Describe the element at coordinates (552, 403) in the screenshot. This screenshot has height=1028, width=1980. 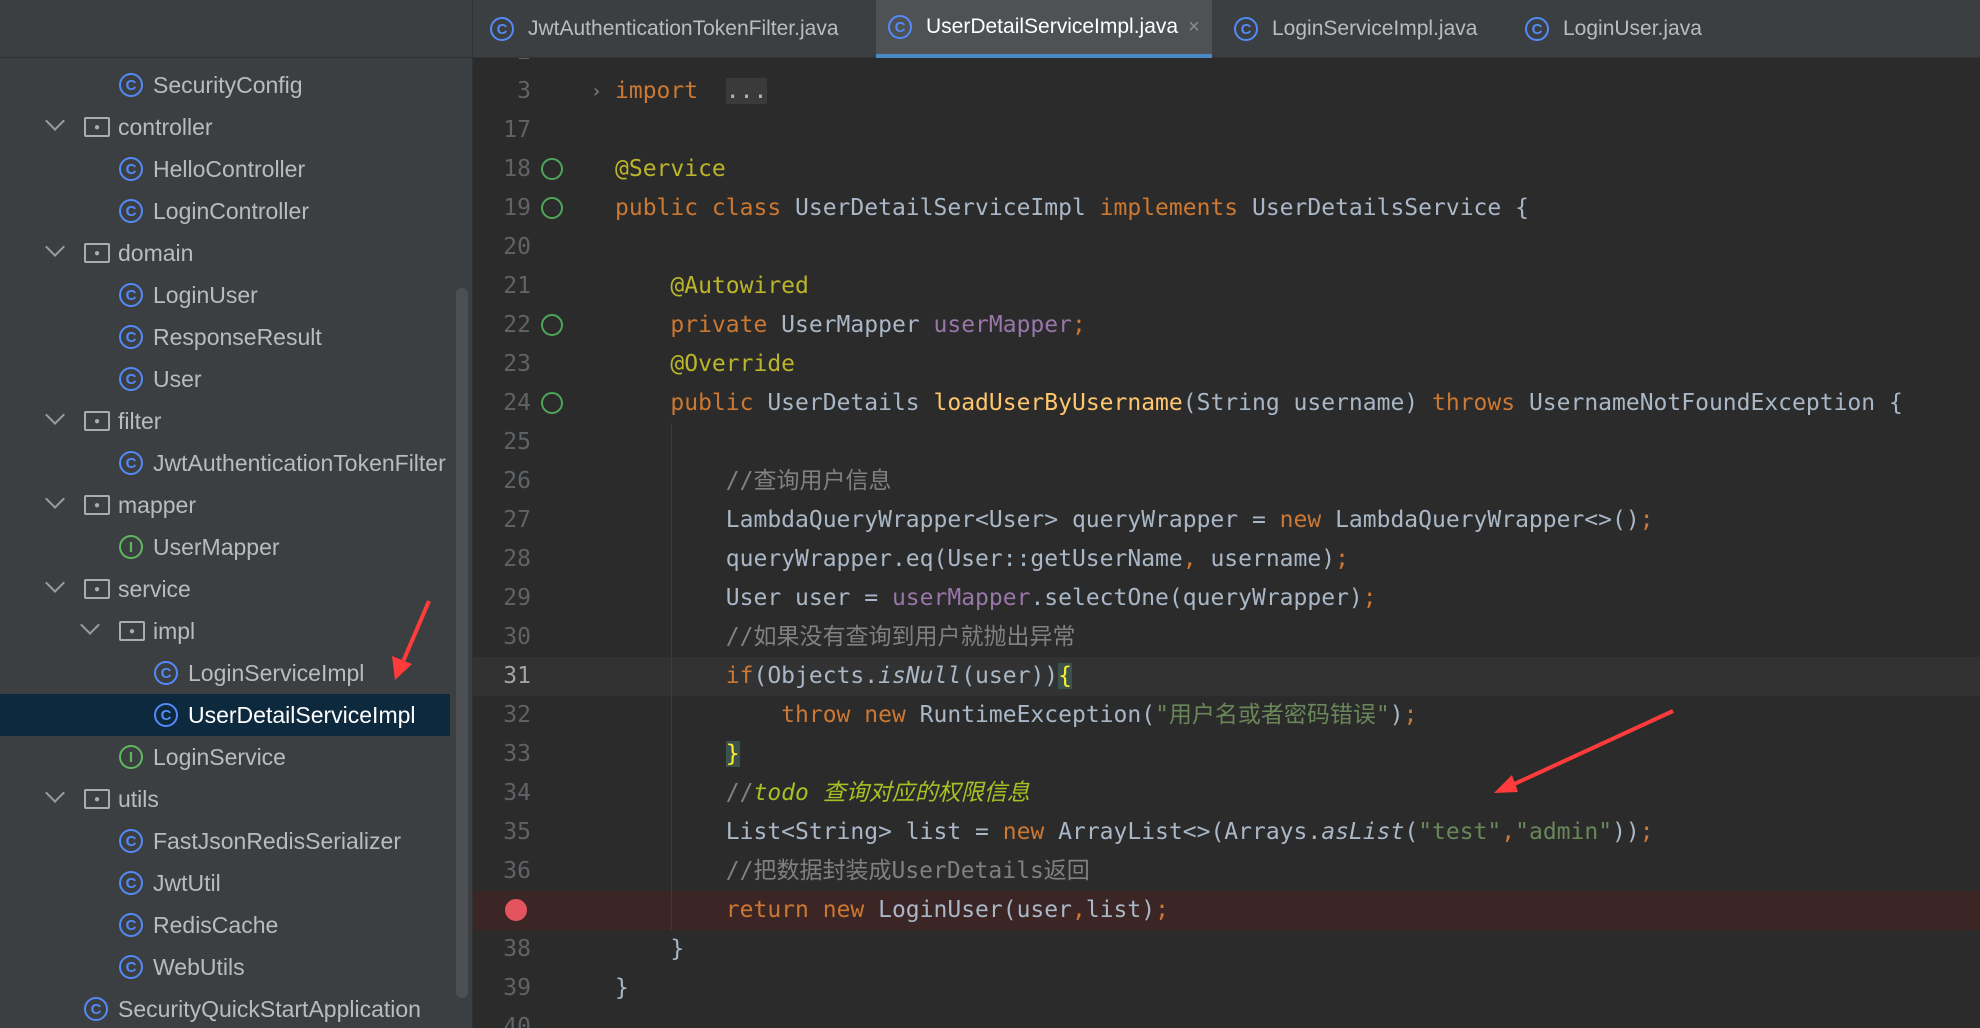
I see `implements-icon` at that location.